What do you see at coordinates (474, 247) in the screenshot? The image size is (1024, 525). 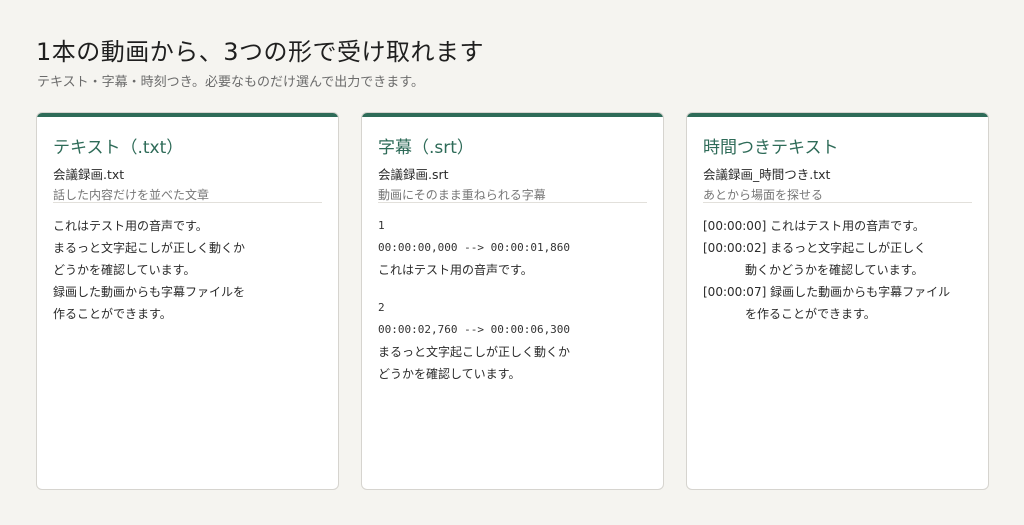 I see `srt-timecode: 00:00:00,000 --> 00:00:01,860` at bounding box center [474, 247].